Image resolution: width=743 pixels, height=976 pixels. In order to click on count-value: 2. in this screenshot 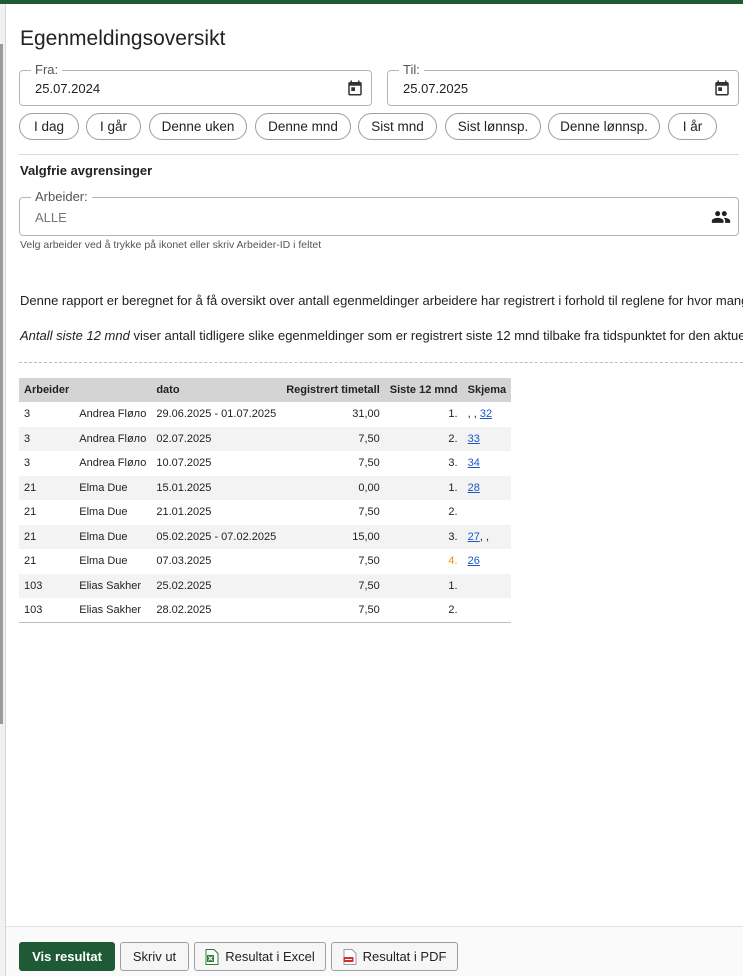, I will do `click(453, 438)`.